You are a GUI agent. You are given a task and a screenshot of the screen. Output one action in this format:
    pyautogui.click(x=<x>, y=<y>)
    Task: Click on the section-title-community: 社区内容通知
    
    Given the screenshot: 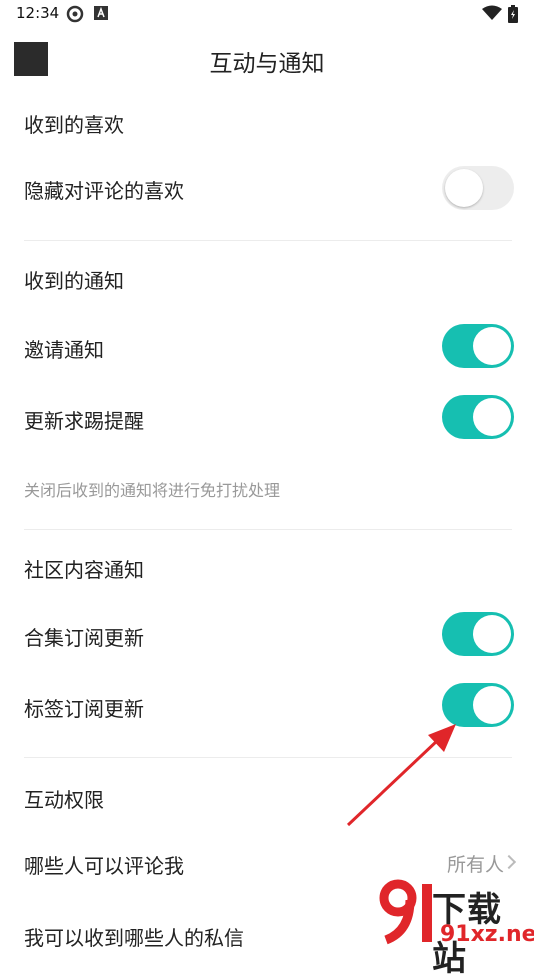 What is the action you would take?
    pyautogui.click(x=84, y=570)
    